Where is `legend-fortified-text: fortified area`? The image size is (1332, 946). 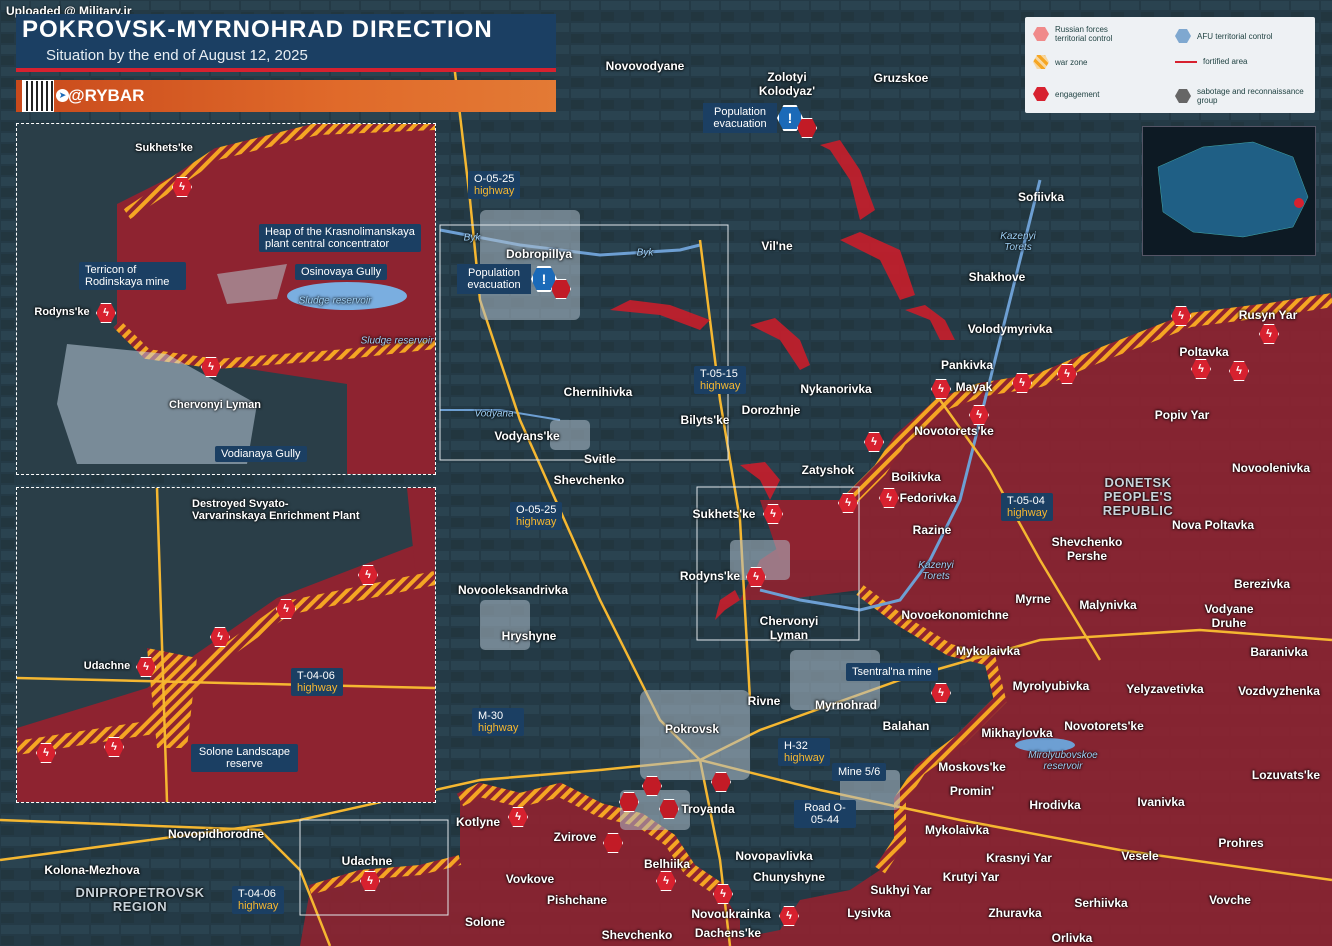
legend-fortified-text: fortified area is located at coordinates (1225, 61).